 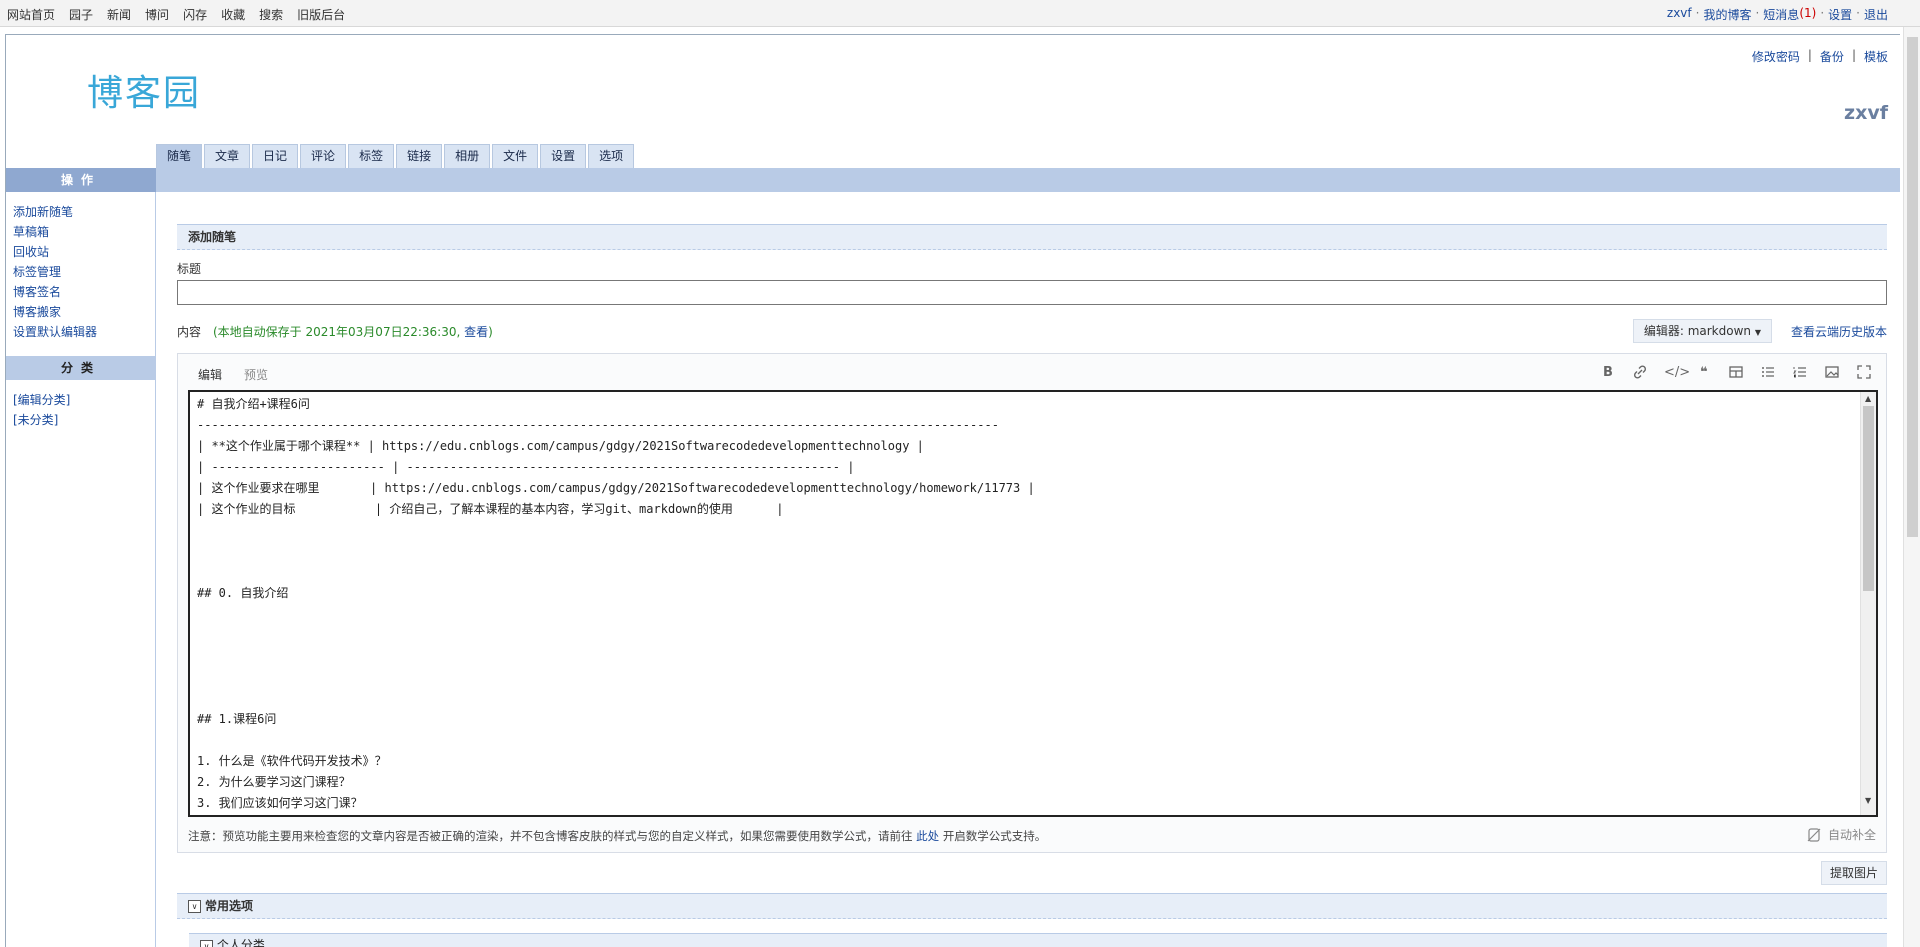 I want to click on personal-category-header: ∨ 个人分类, so click(x=1038, y=940).